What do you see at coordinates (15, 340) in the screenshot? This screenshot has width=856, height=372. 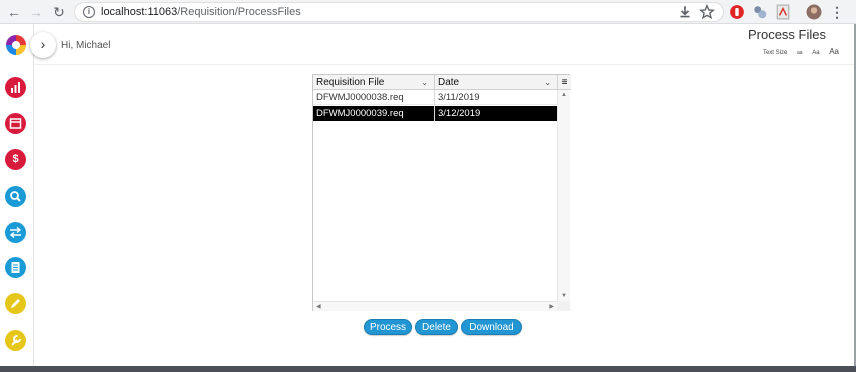 I see `wrench-icon` at bounding box center [15, 340].